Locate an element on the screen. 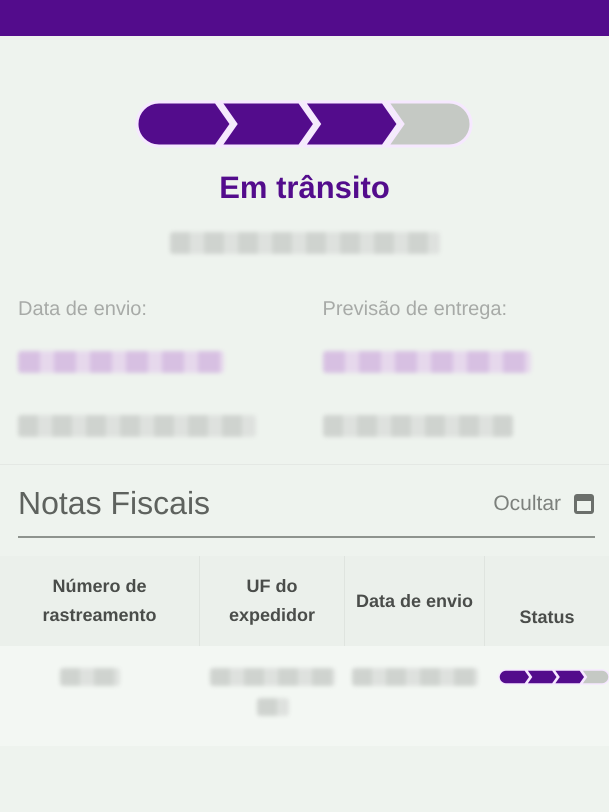 Image resolution: width=609 pixels, height=812 pixels. column-header: Status is located at coordinates (547, 618).